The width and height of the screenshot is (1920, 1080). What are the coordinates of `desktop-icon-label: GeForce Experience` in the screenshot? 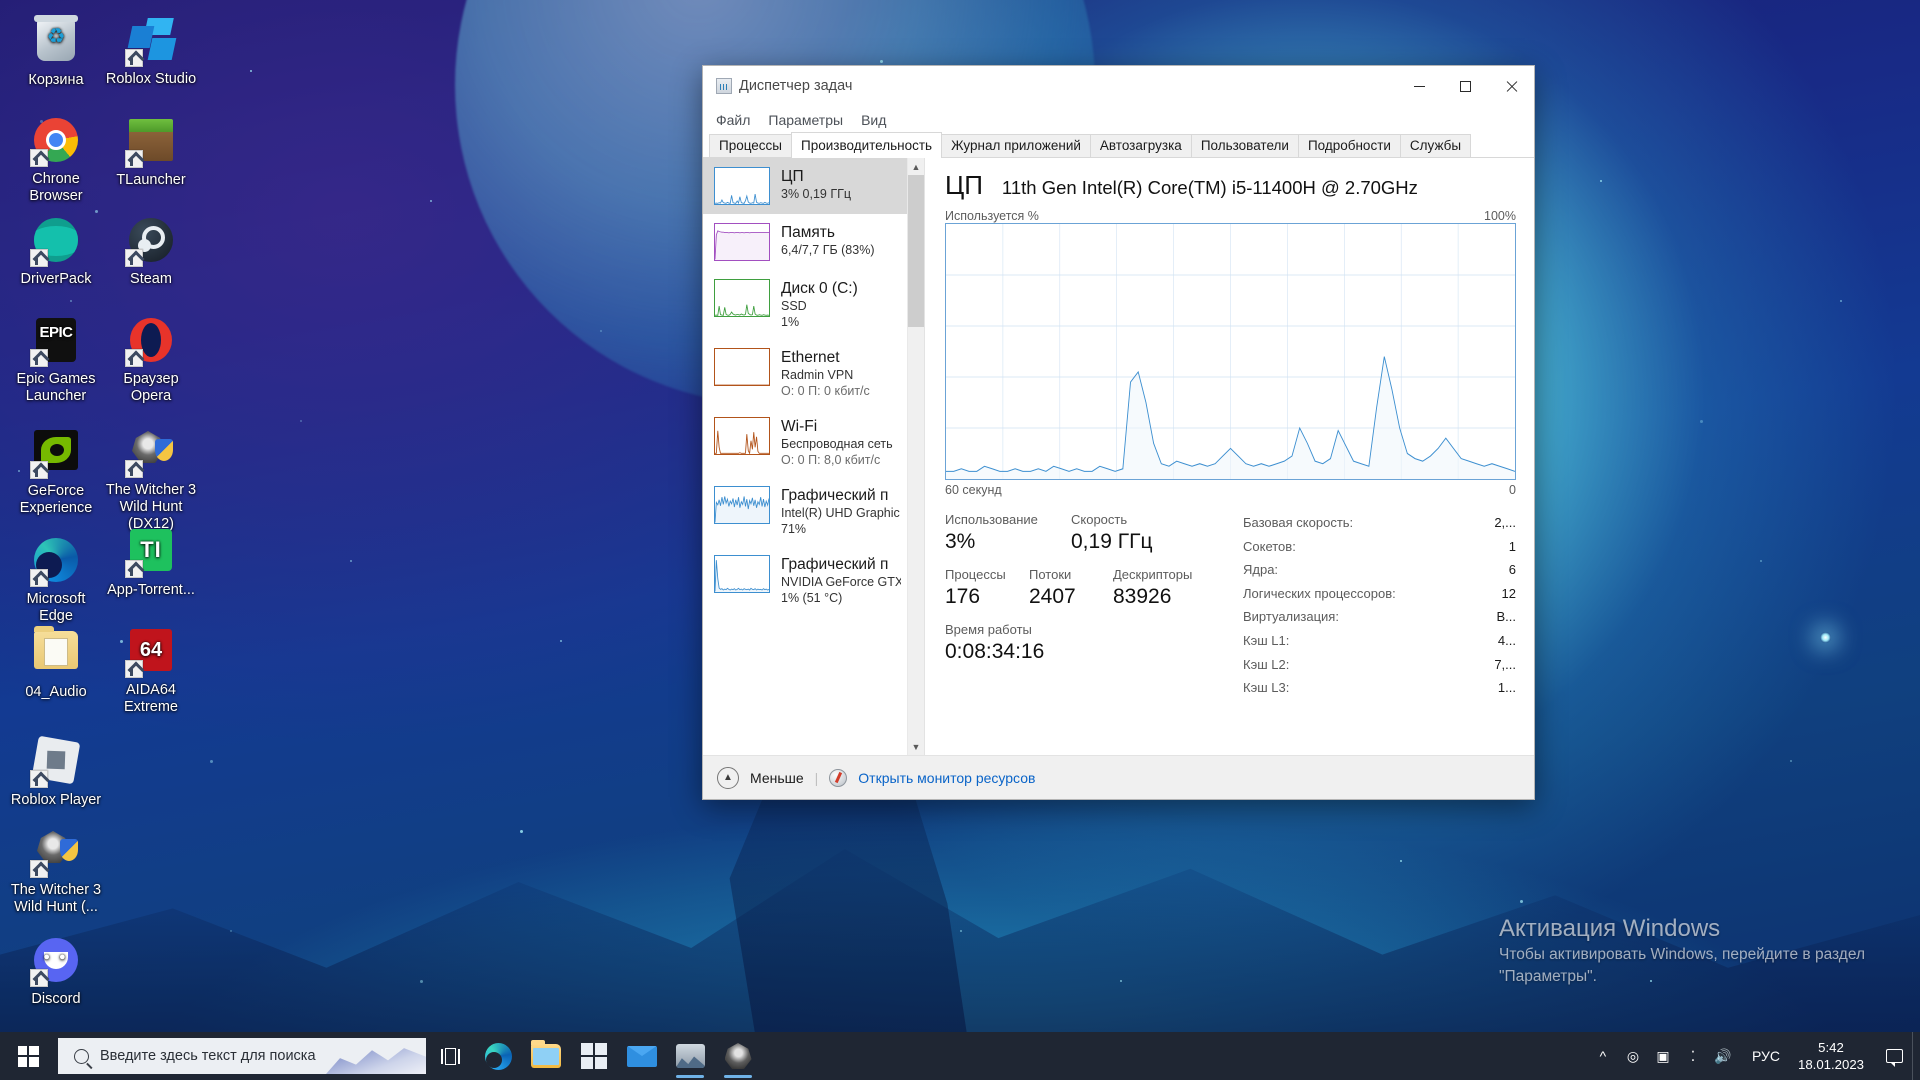 It's located at (56, 499).